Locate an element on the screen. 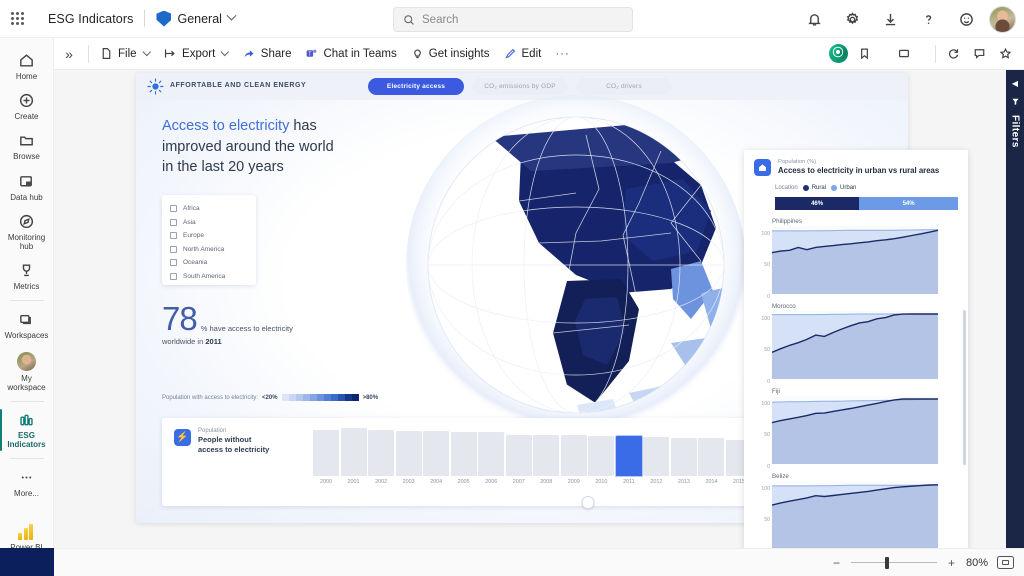 This screenshot has width=1024, height=576. panel-scrollbar is located at coordinates (964, 387).